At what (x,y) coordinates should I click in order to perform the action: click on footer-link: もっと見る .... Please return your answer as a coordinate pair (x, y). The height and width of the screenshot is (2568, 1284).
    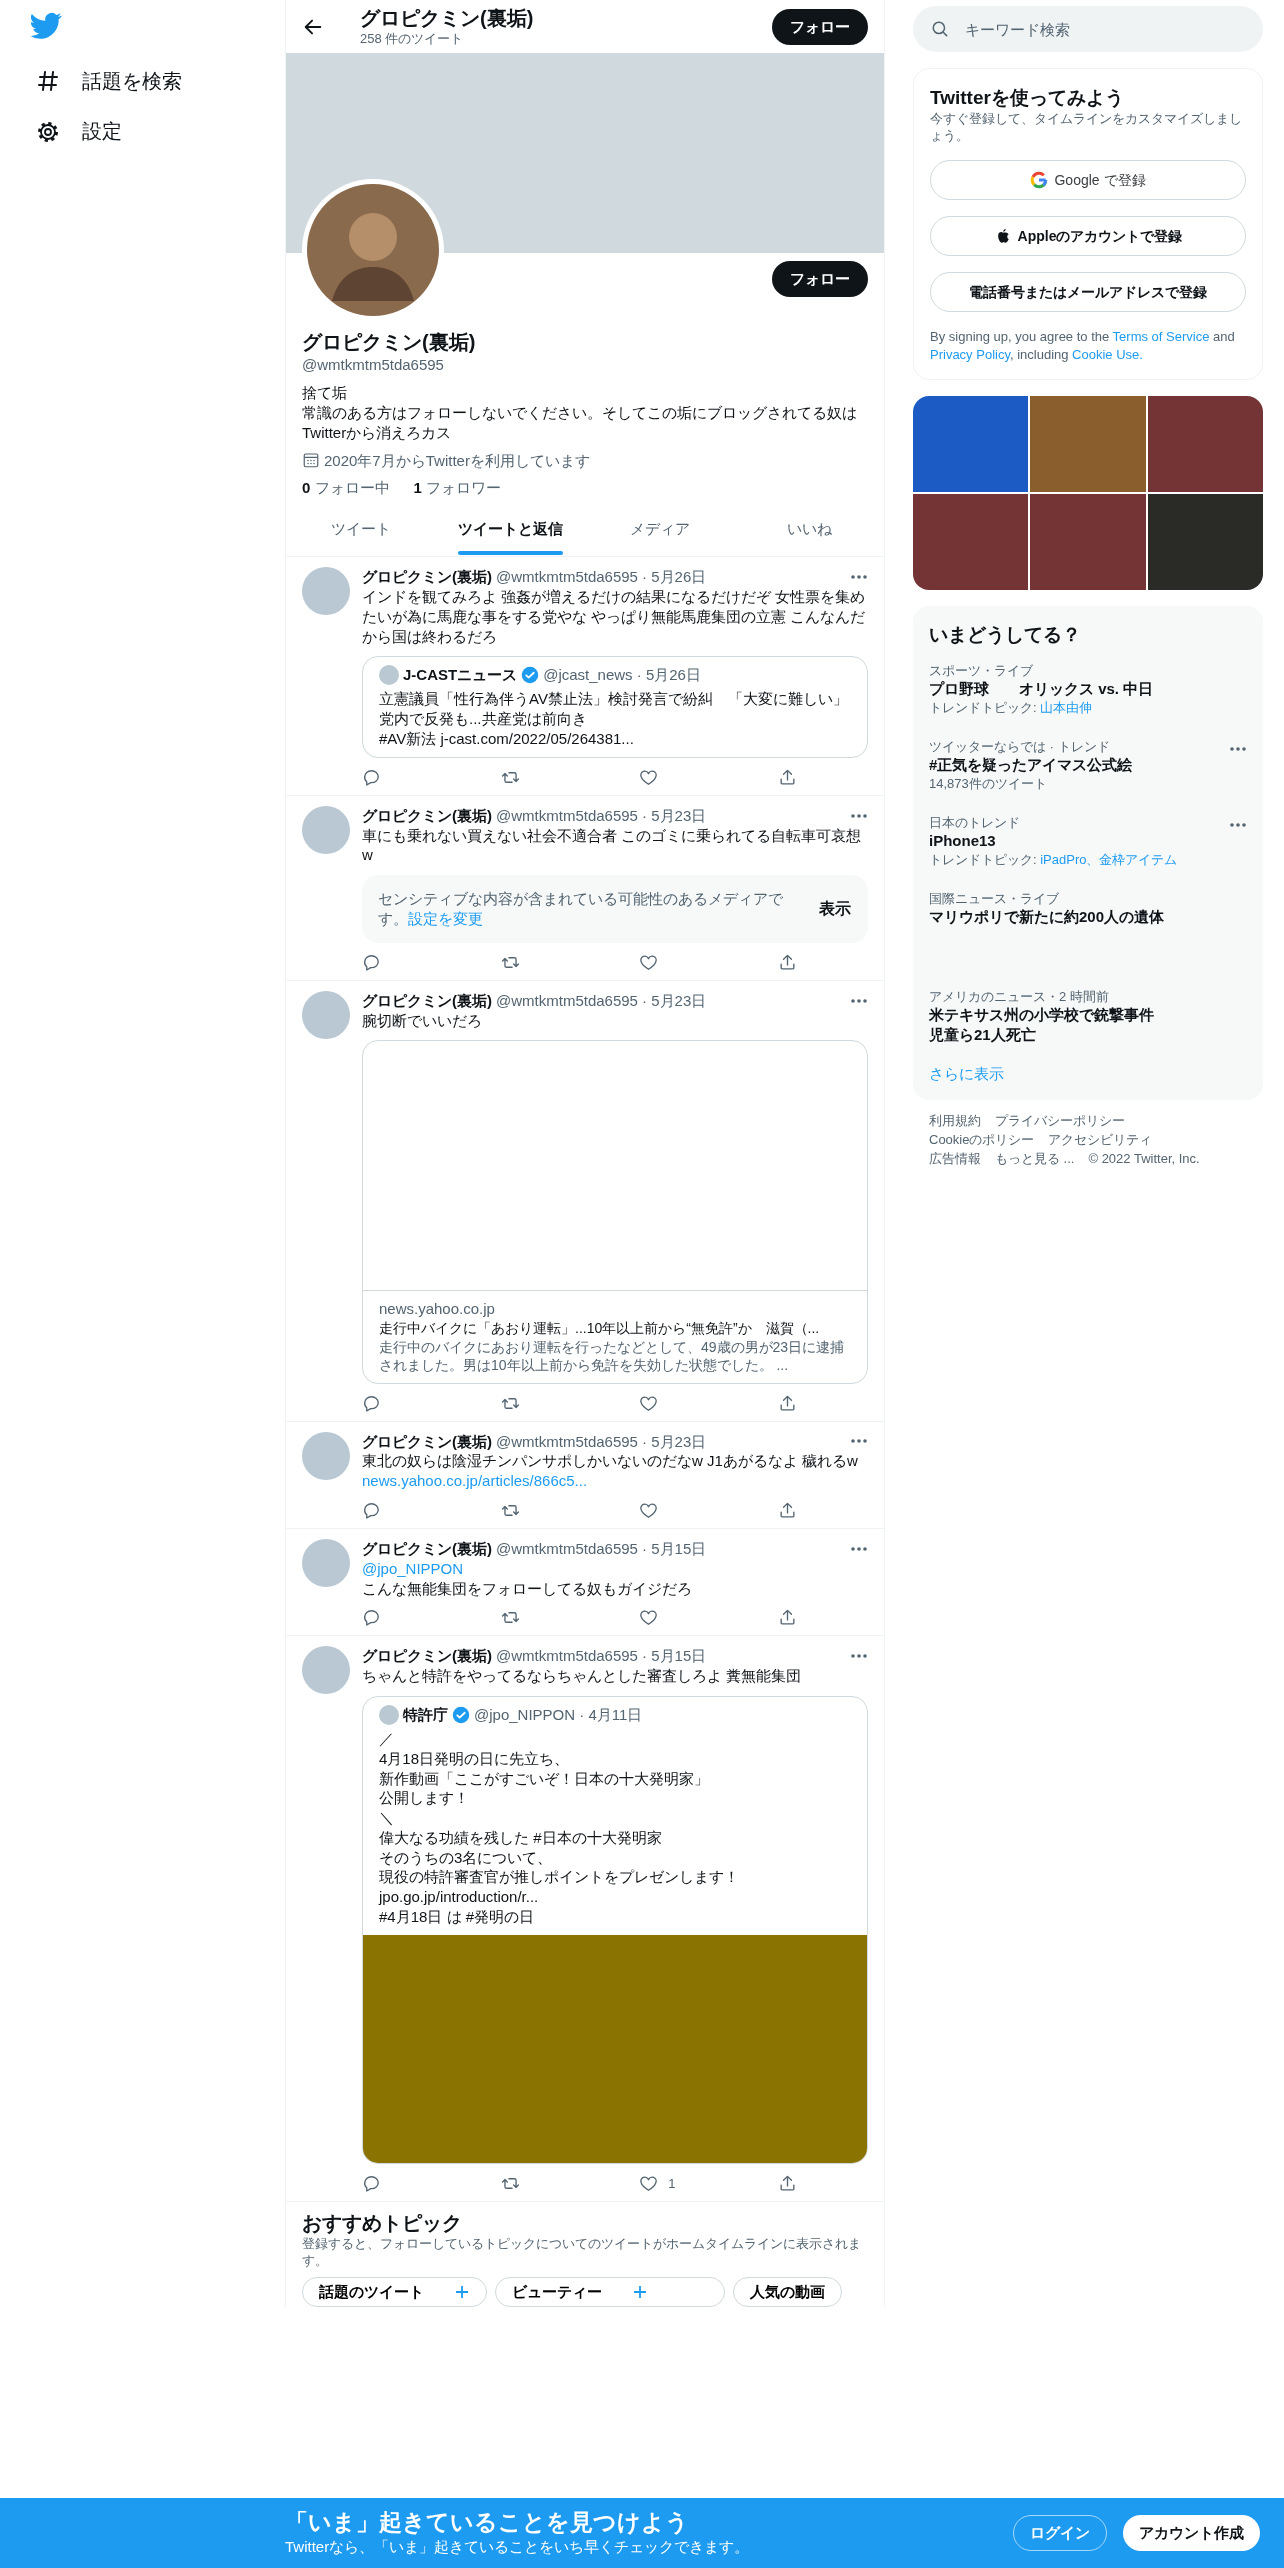
    Looking at the image, I should click on (1035, 1158).